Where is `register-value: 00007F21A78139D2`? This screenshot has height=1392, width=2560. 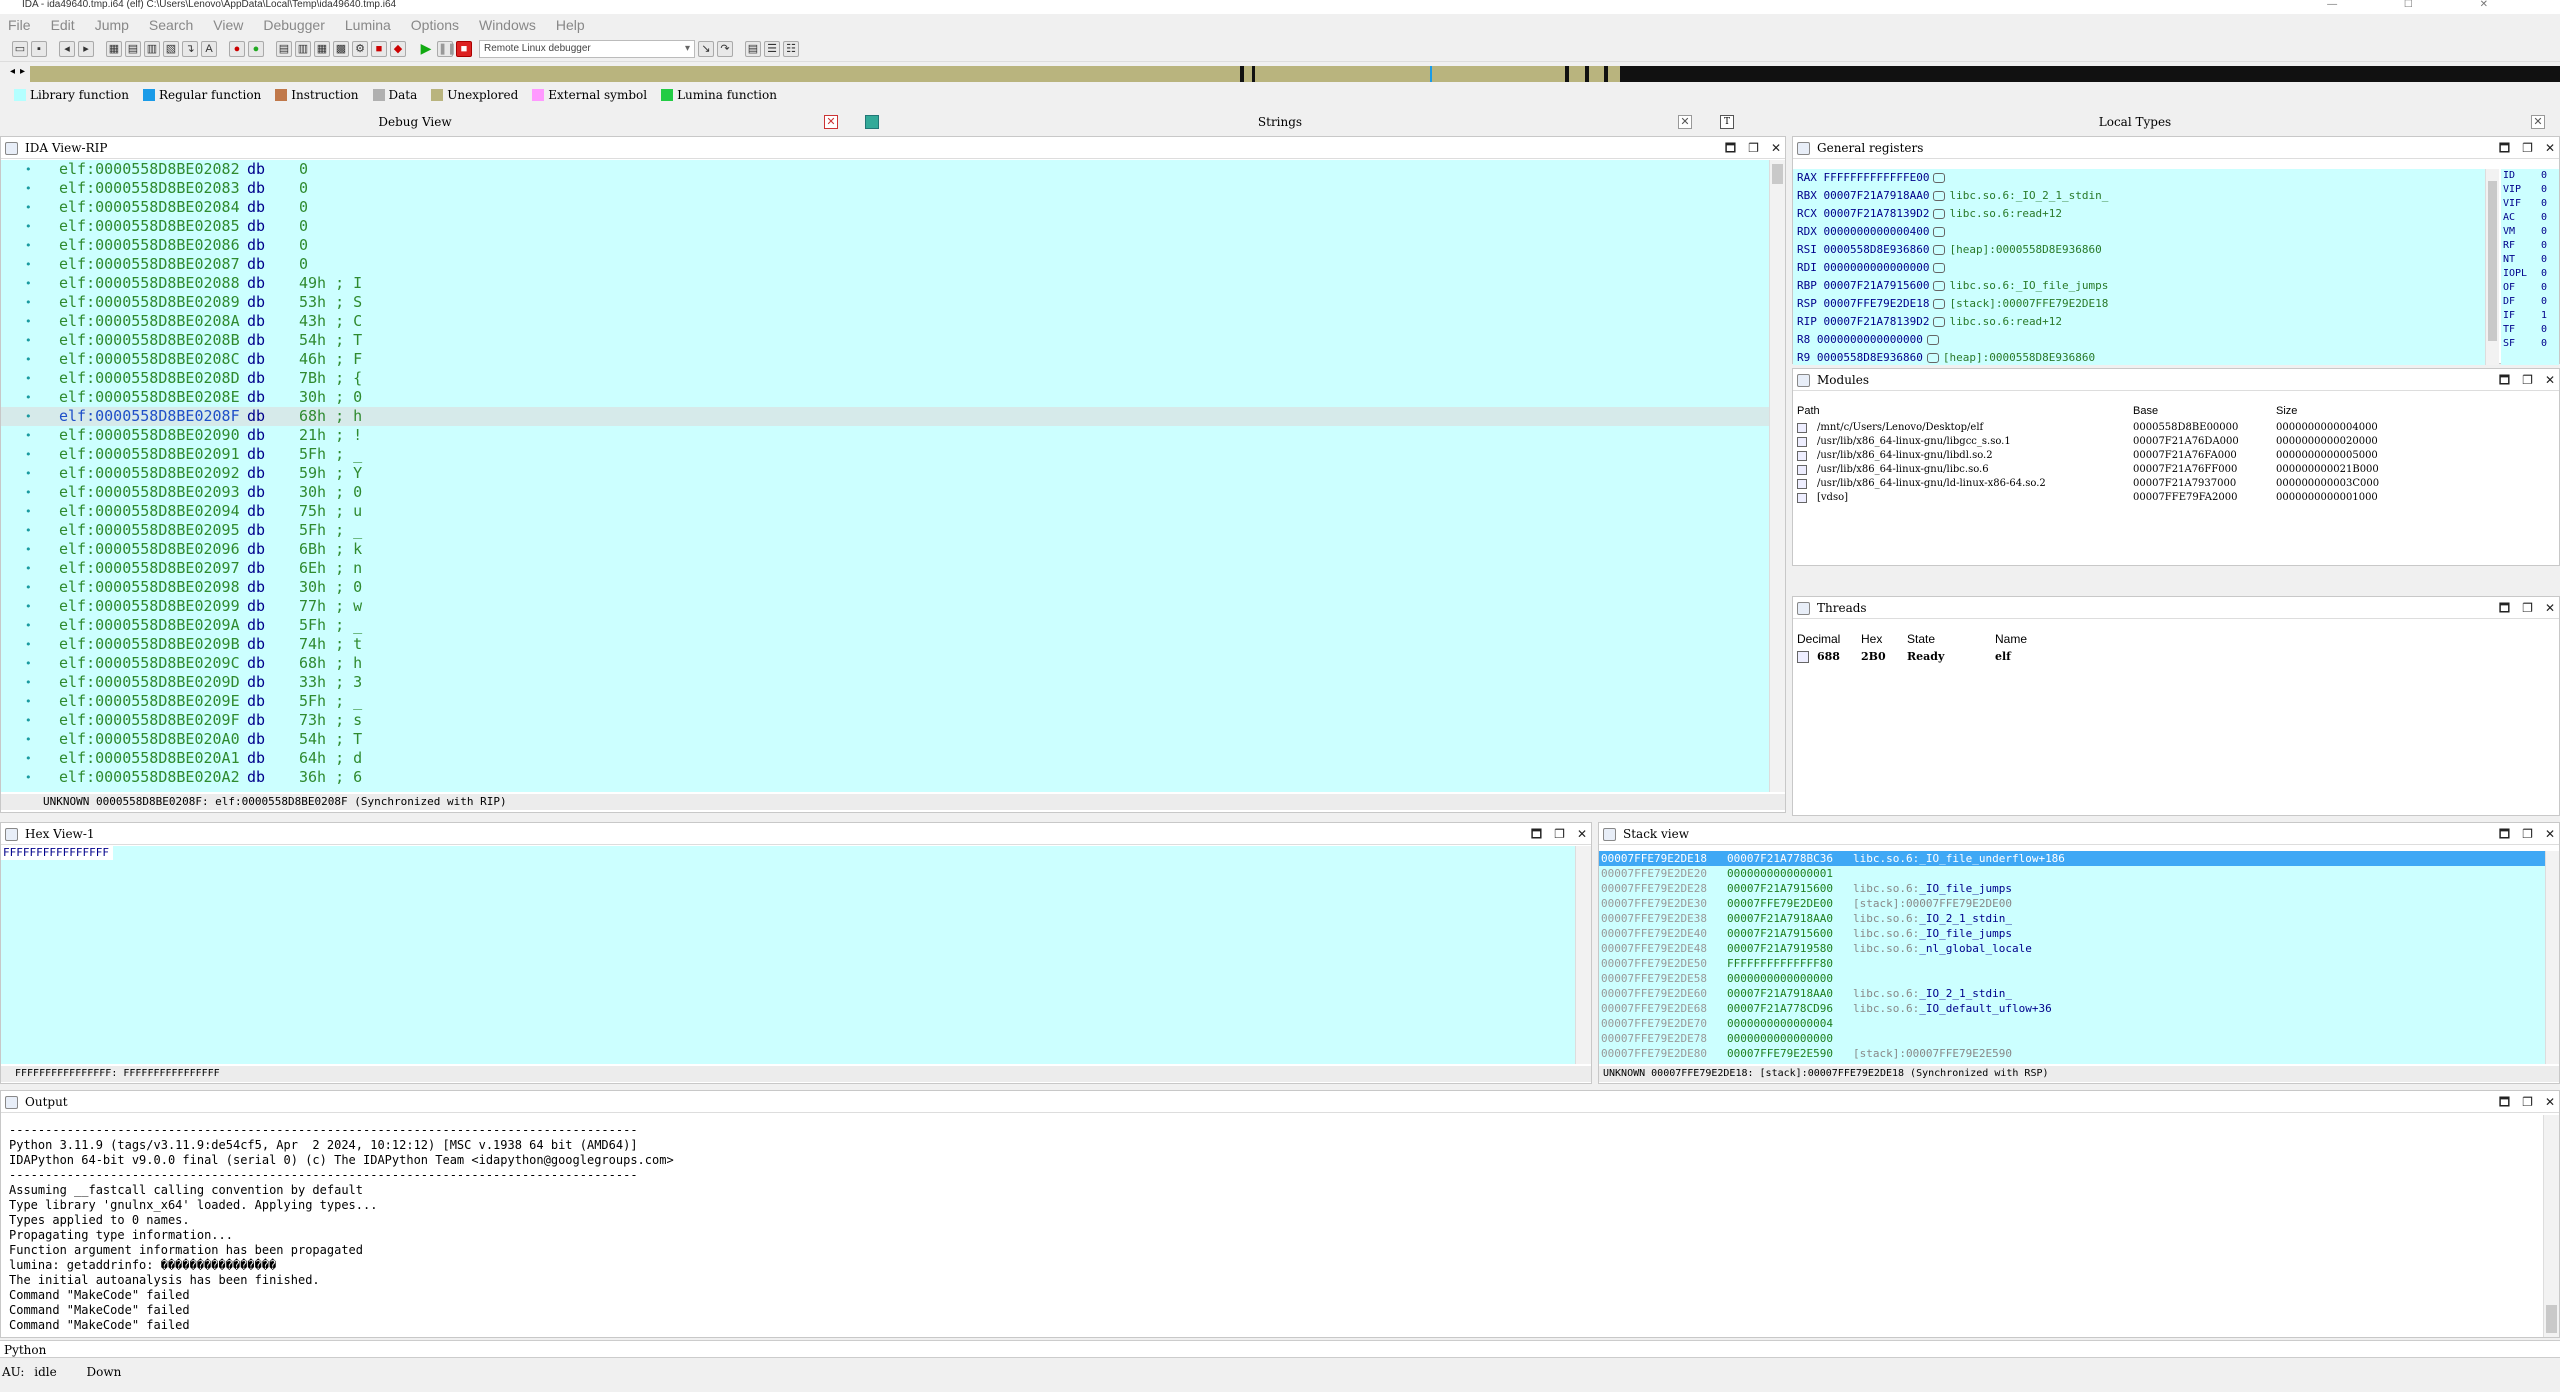
register-value: 00007F21A78139D2 is located at coordinates (1877, 321).